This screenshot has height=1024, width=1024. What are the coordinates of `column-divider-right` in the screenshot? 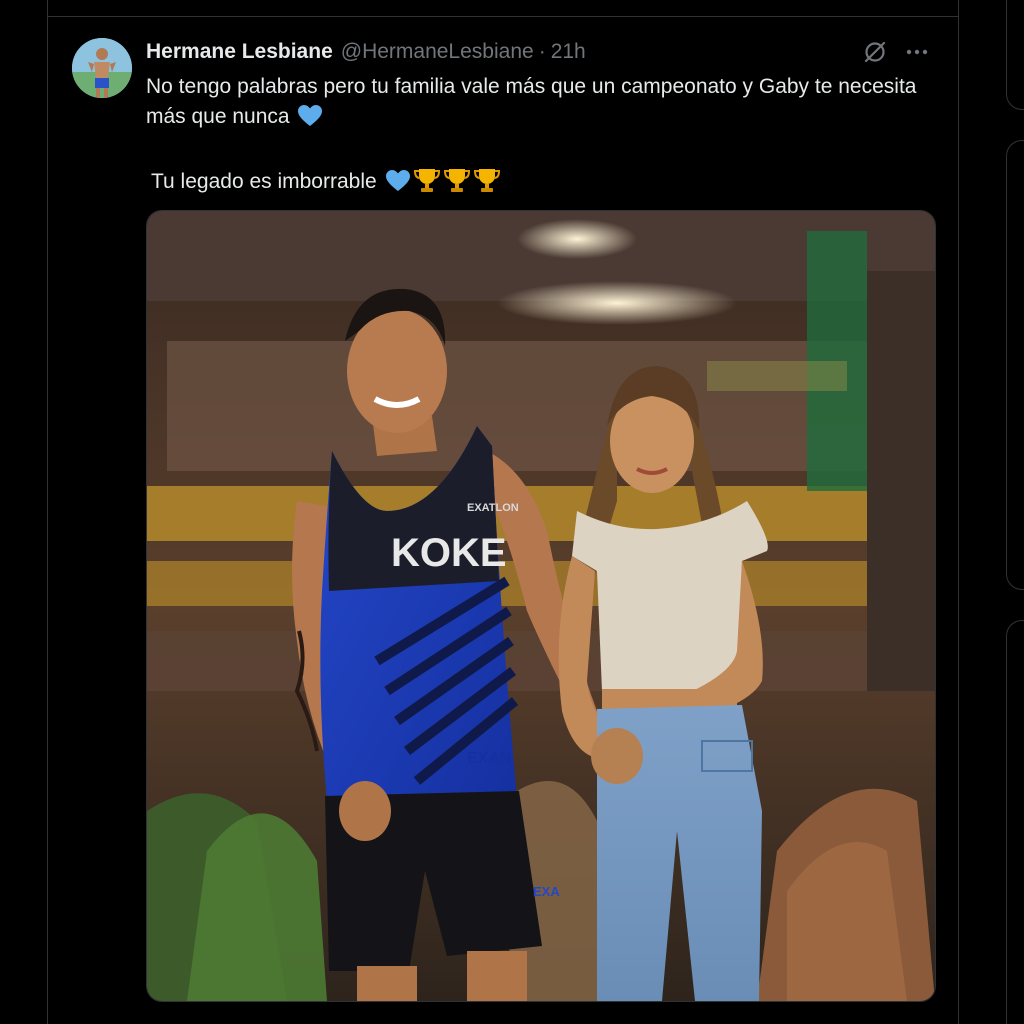 It's located at (958, 512).